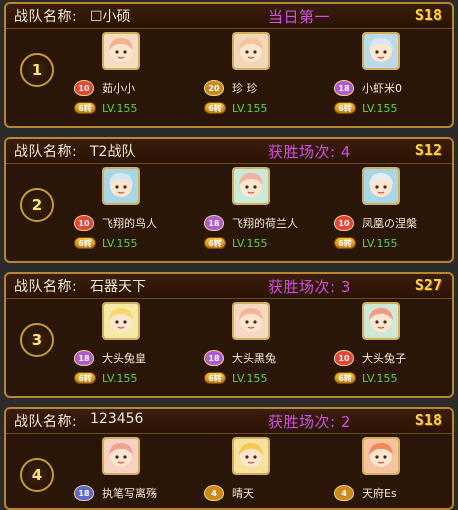 This screenshot has height=510, width=458. Describe the element at coordinates (393, 342) in the screenshot. I see `team-member: 10 大头兔子 6转 LV.155` at that location.